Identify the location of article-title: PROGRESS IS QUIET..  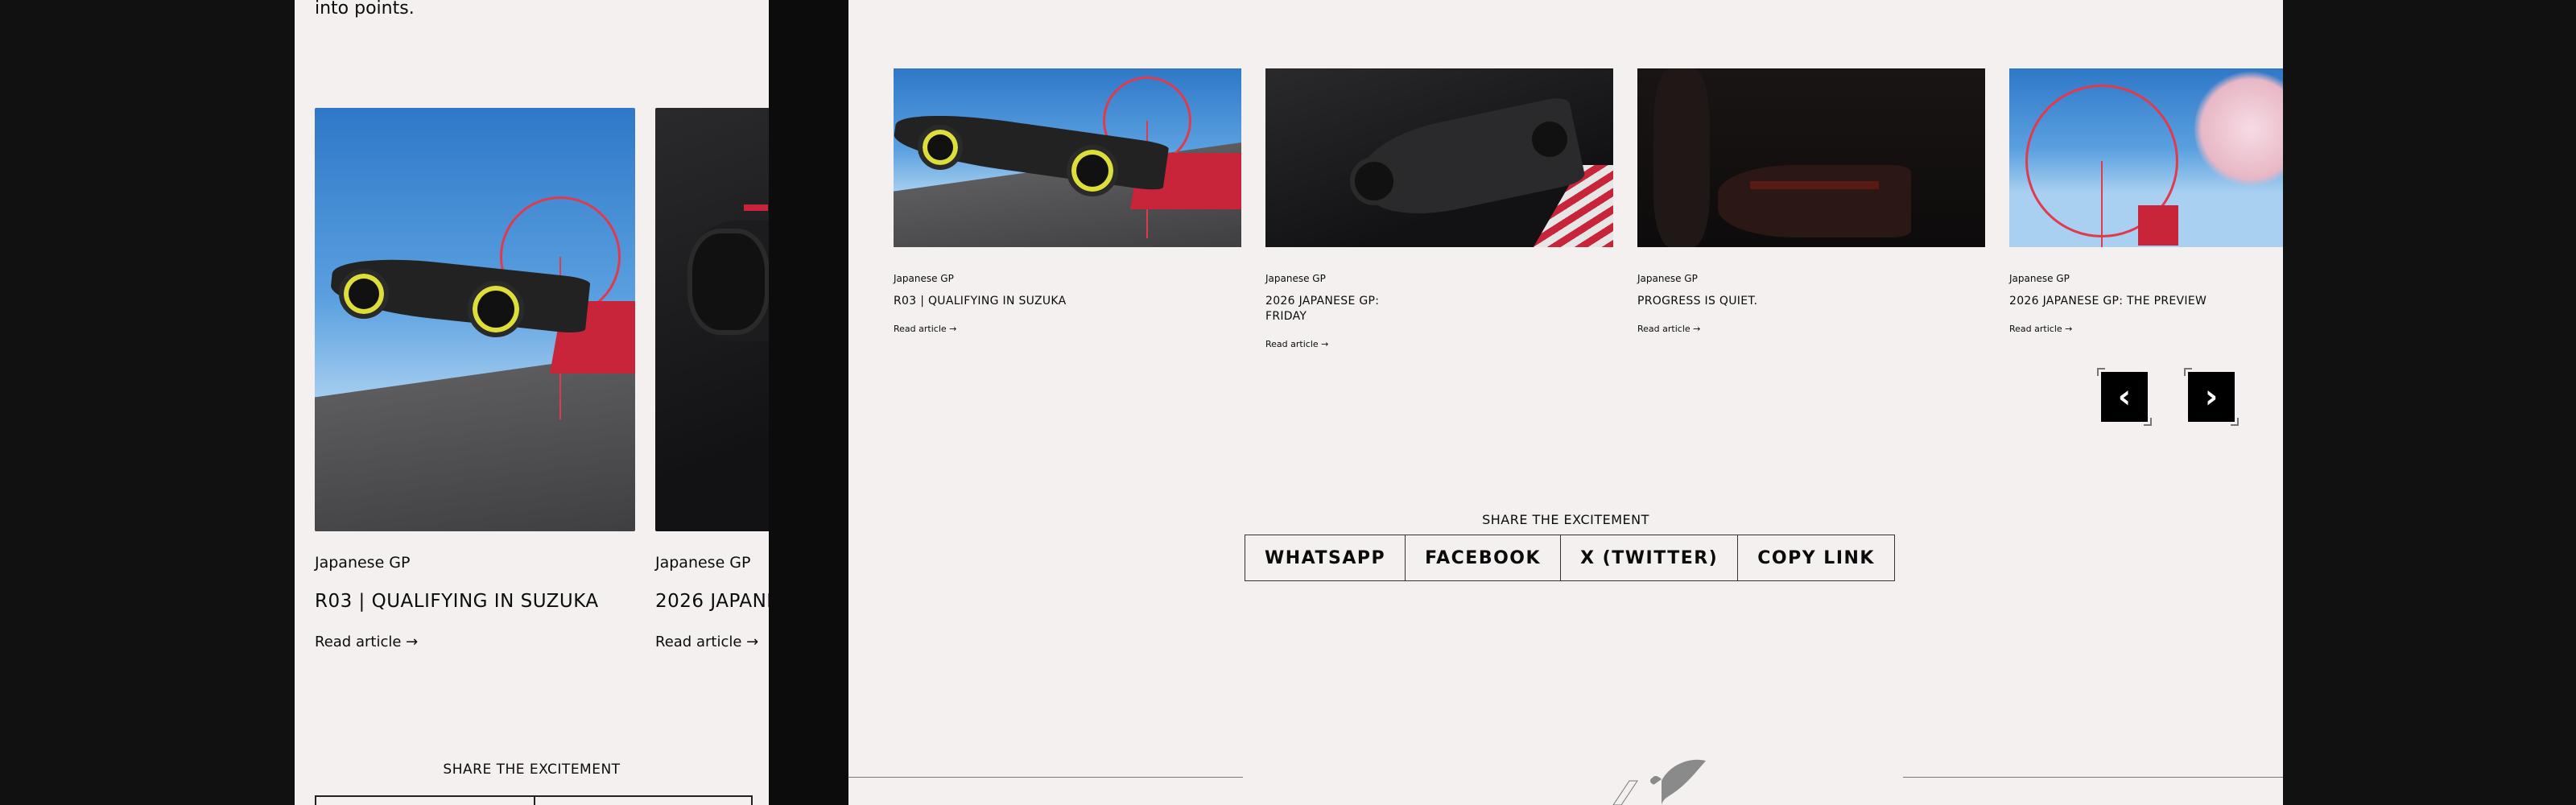
(1811, 301).